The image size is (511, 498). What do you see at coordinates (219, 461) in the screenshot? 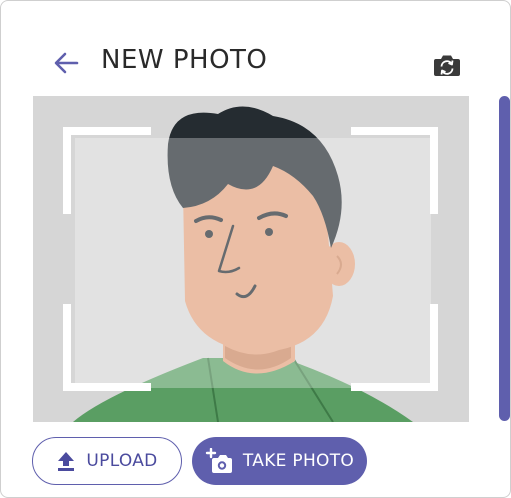
I see `add-photo-icon` at bounding box center [219, 461].